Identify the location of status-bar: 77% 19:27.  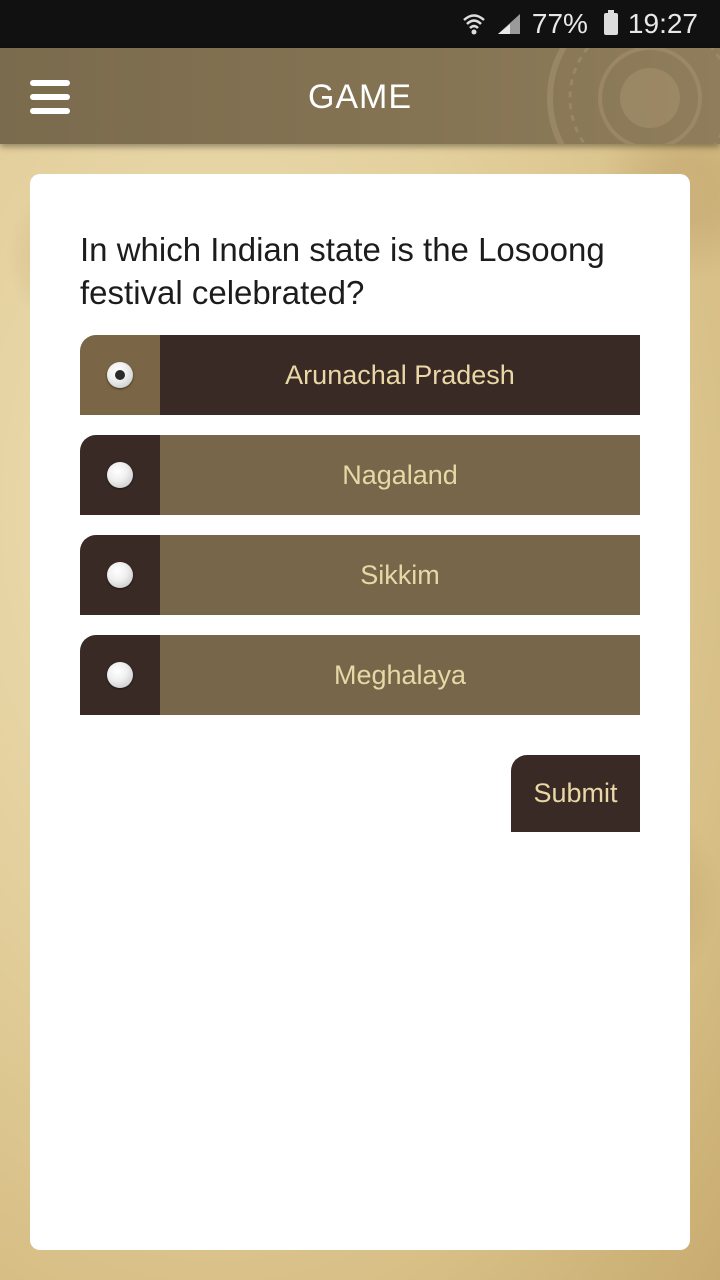
(360, 24).